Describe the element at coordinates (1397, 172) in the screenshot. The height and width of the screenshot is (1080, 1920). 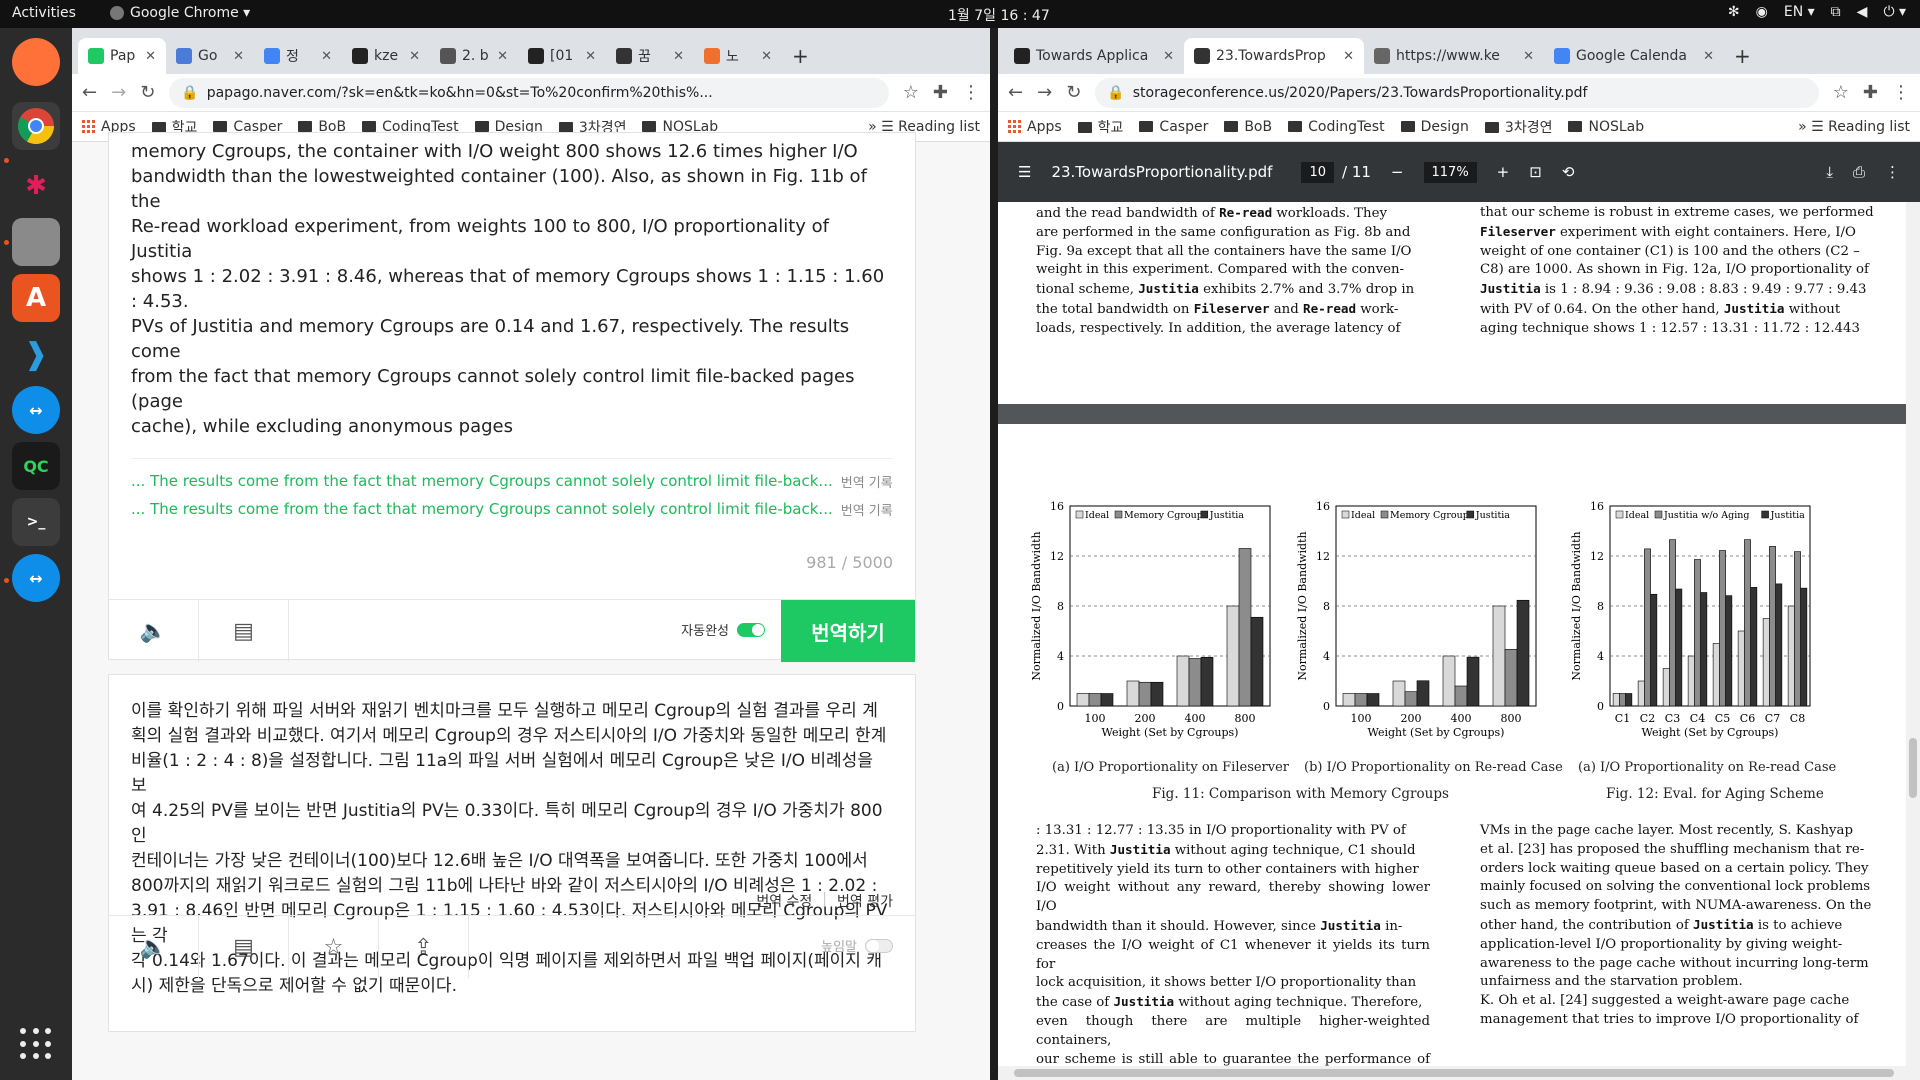
I see `zoom-out-icon: −` at that location.